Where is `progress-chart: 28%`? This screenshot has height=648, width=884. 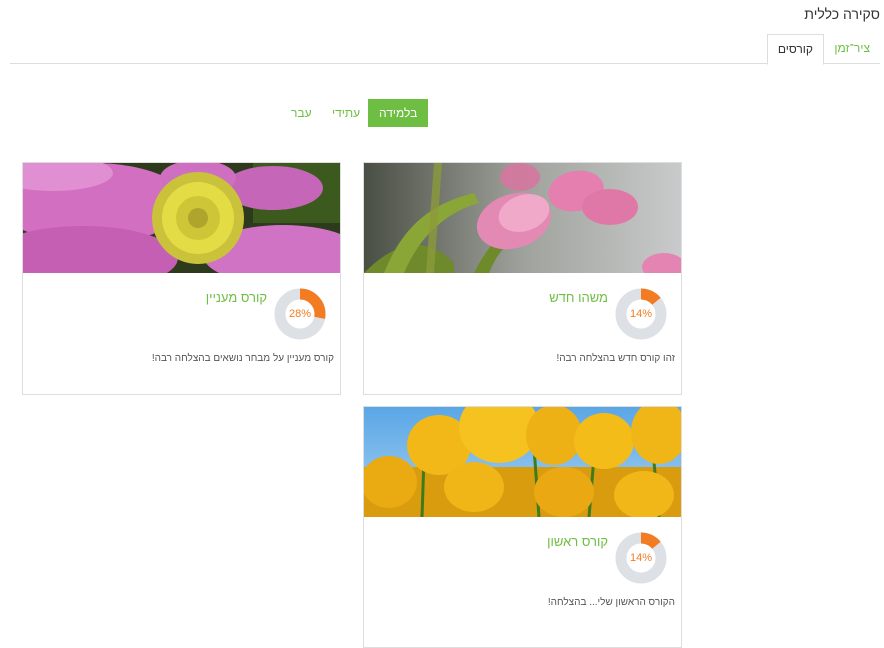
progress-chart: 28% is located at coordinates (300, 314).